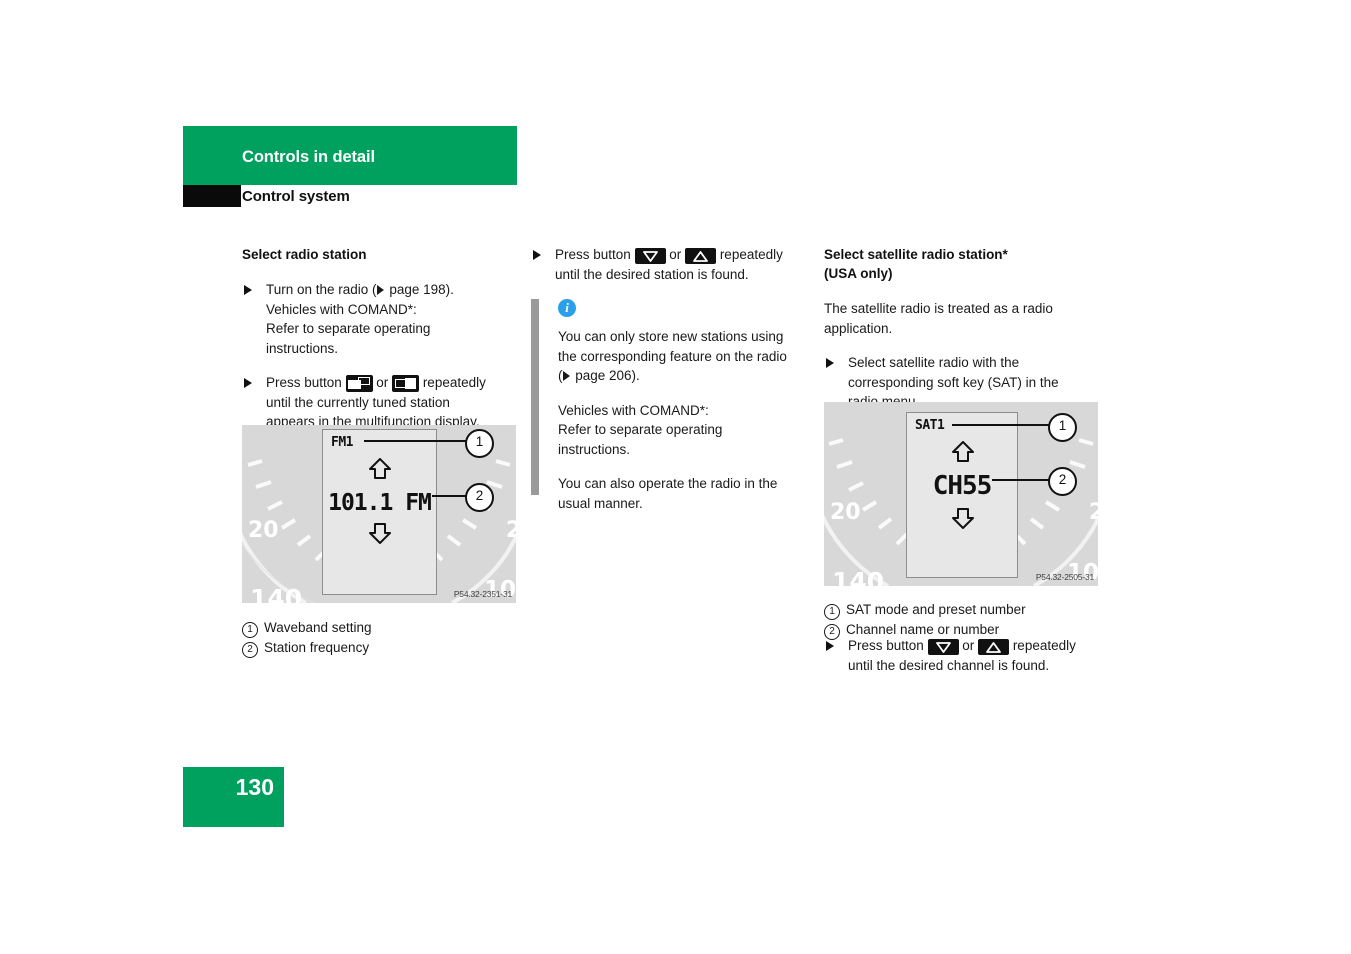  I want to click on note-p1-line1: You can only store new stations using, so click(671, 336).